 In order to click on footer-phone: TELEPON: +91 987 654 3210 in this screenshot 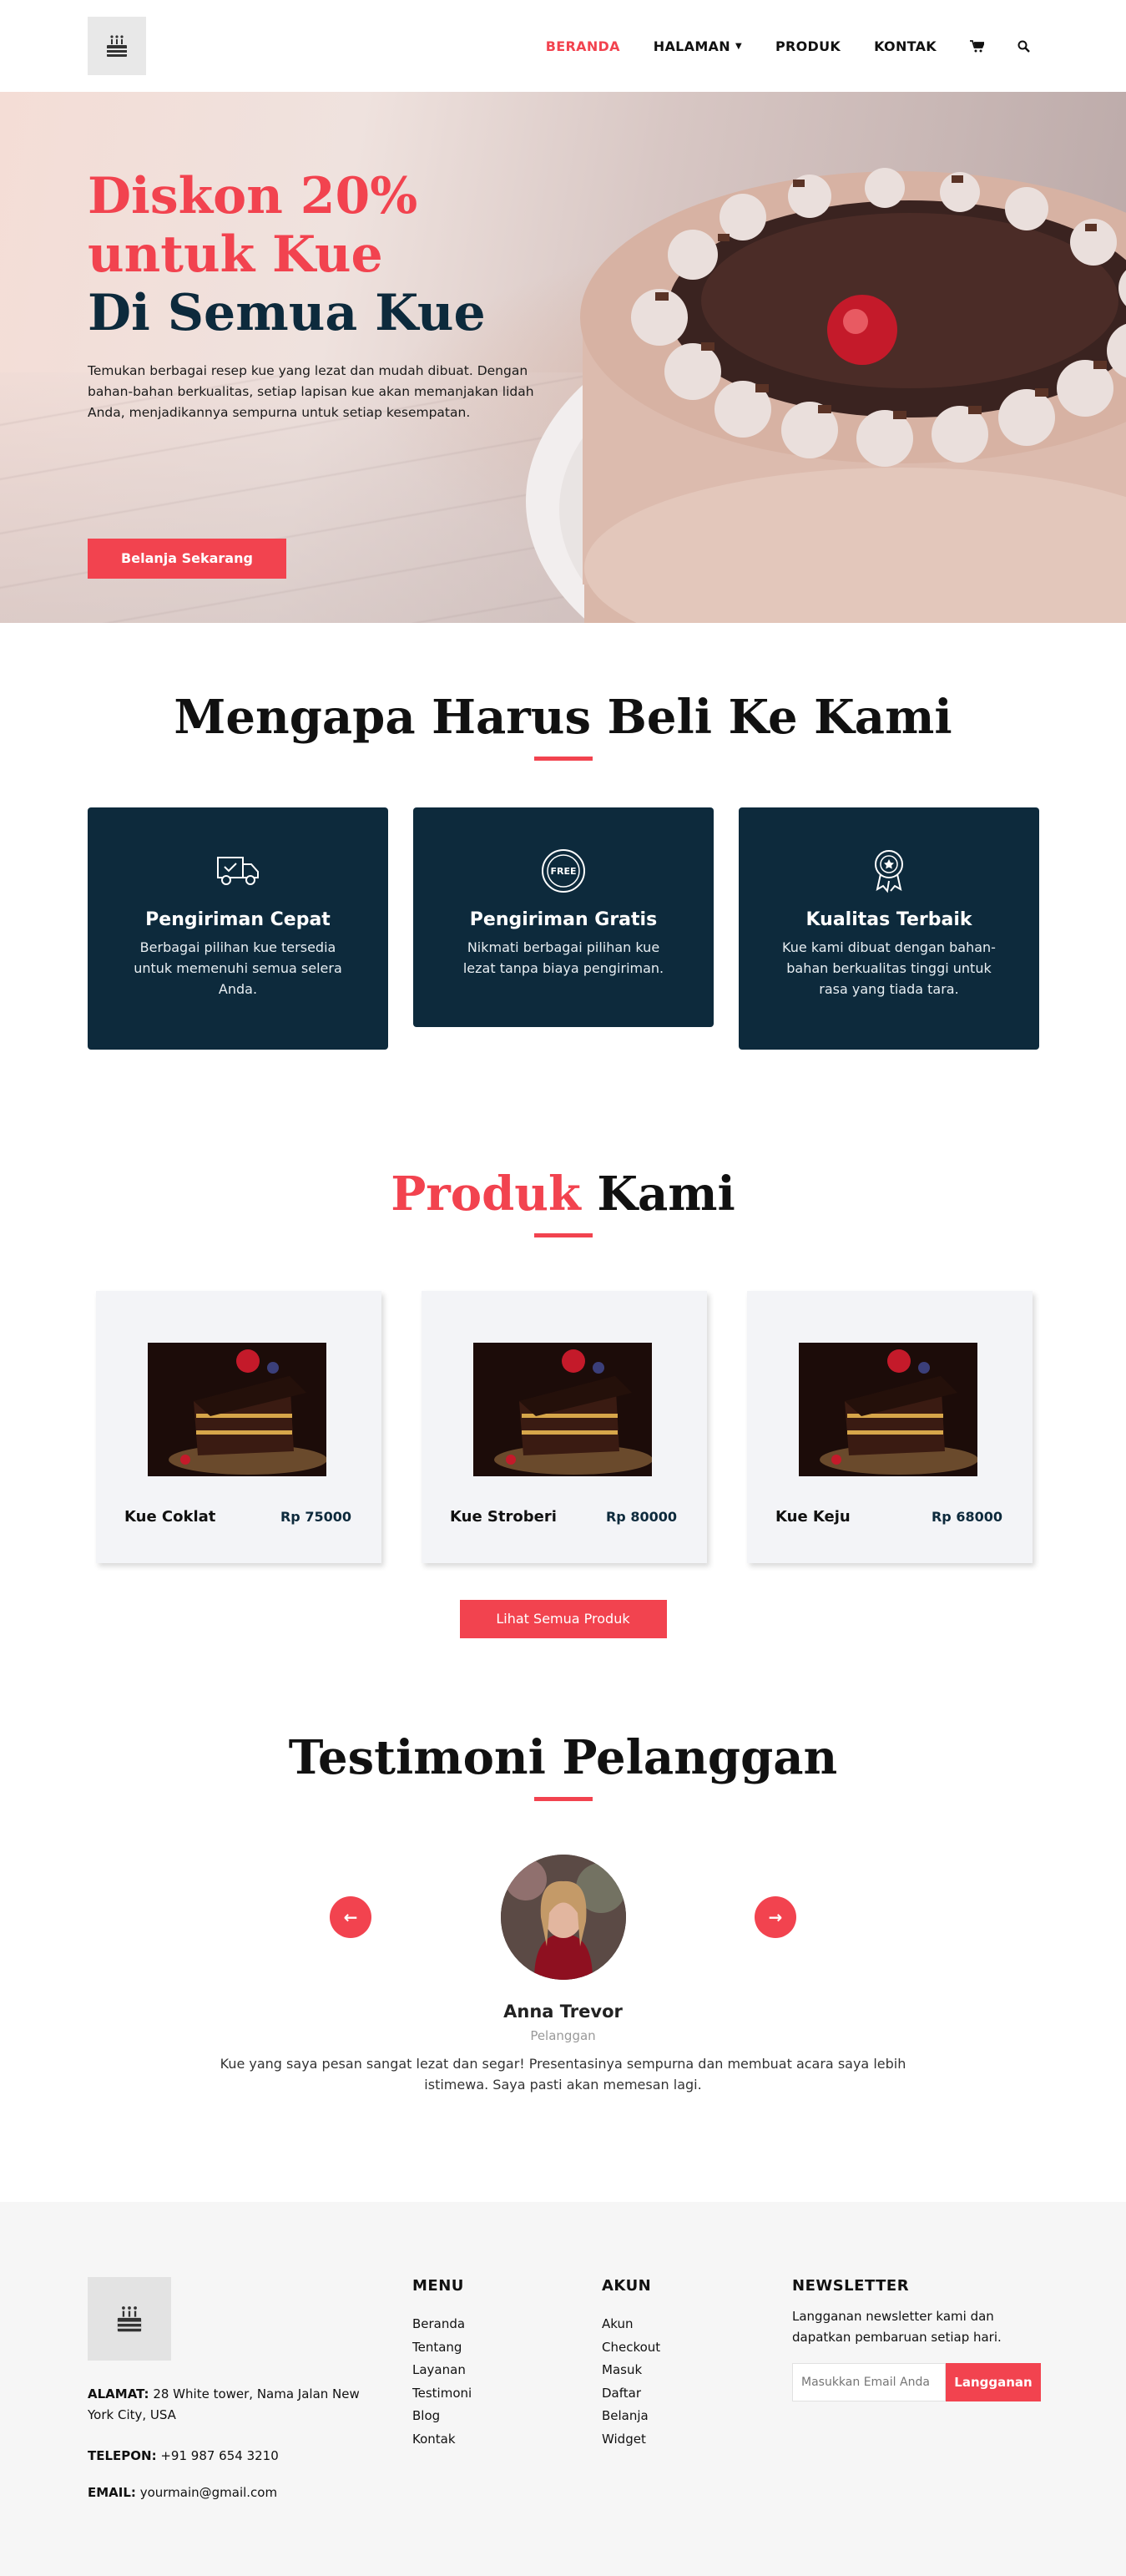, I will do `click(230, 2456)`.